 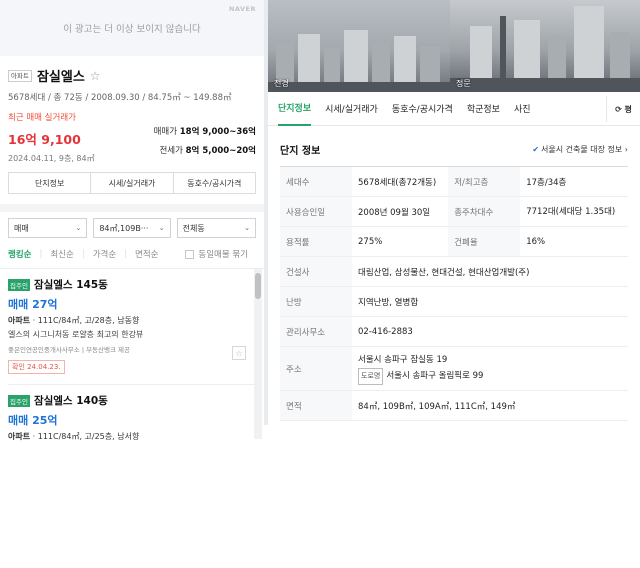 What do you see at coordinates (104, 254) in the screenshot?
I see `sort-price: 가격순` at bounding box center [104, 254].